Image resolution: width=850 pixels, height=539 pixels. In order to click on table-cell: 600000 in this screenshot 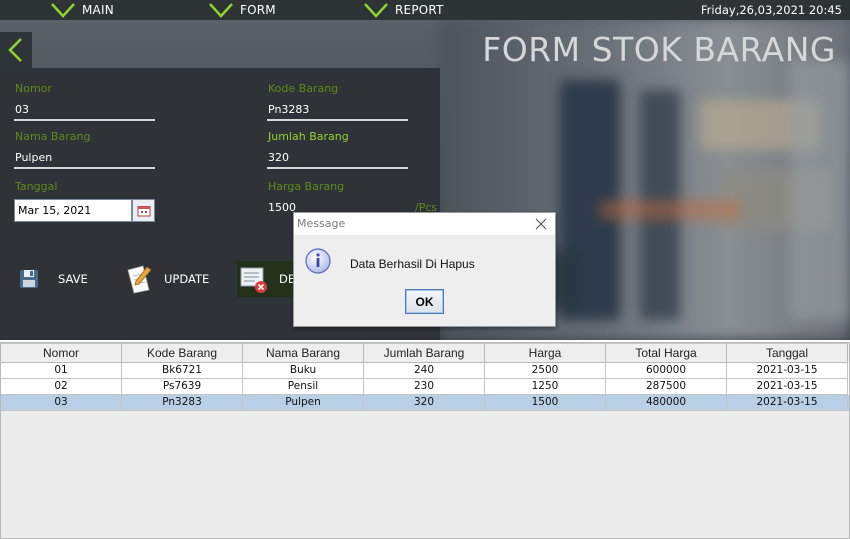, I will do `click(666, 371)`.